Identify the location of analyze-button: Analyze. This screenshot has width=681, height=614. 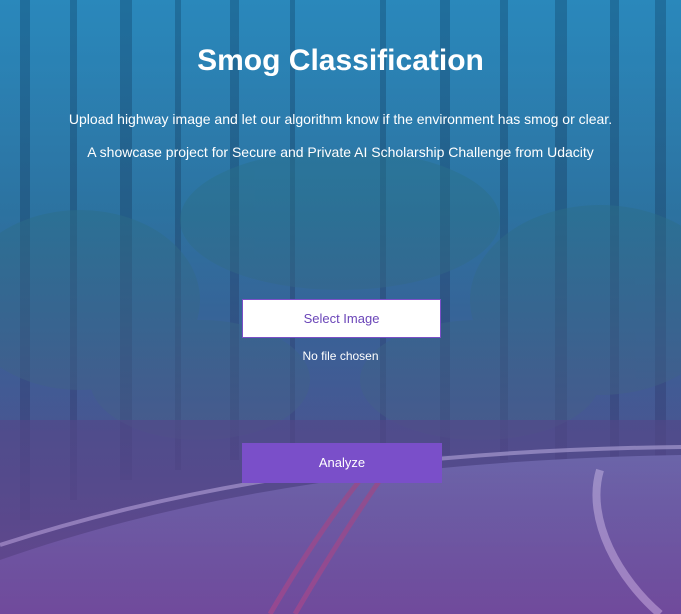
(342, 463).